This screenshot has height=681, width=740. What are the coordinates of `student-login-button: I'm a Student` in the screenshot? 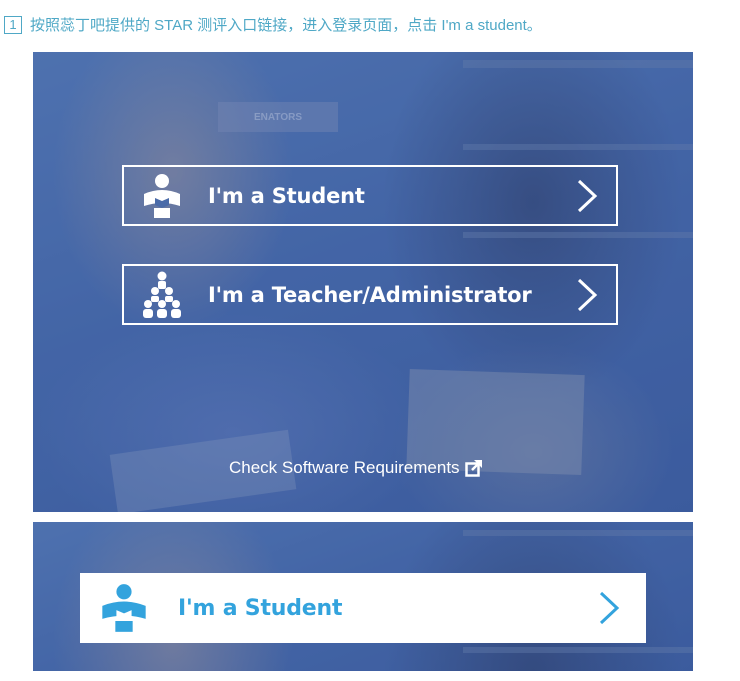 It's located at (370, 195).